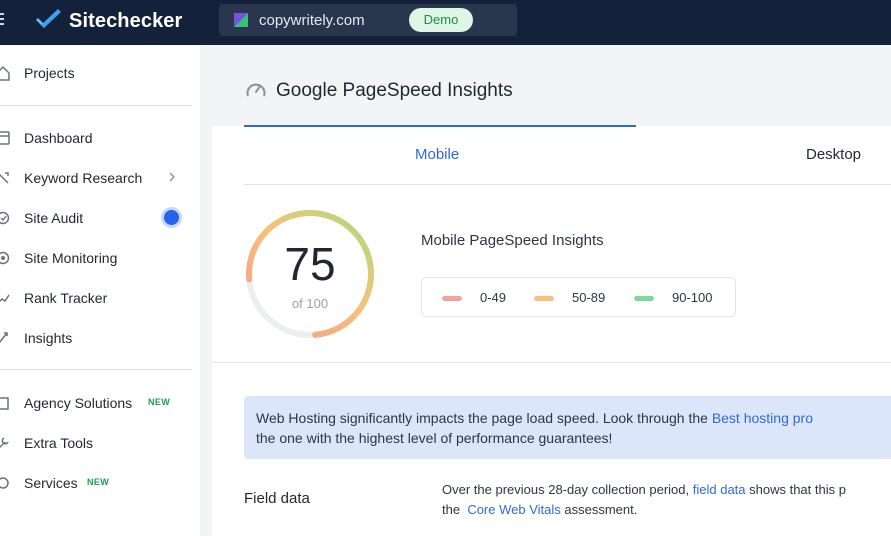 This screenshot has width=891, height=536. I want to click on field-text-part: shows that this p, so click(795, 489).